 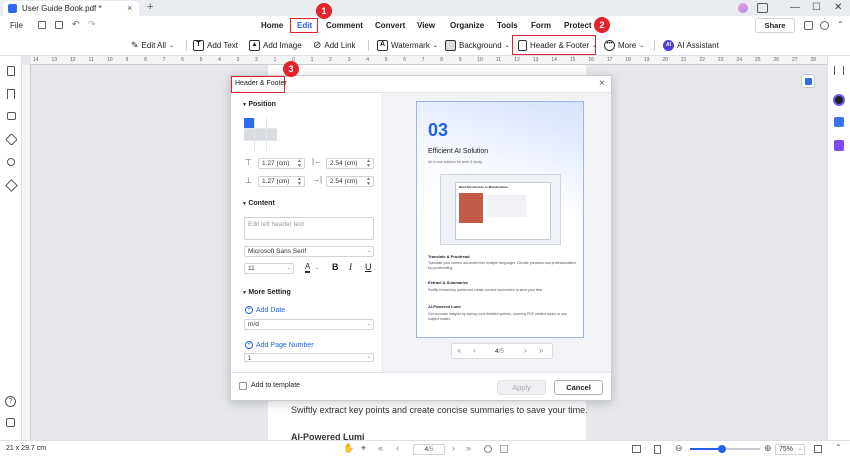 I want to click on tab-close-icon: ×, so click(x=129, y=8).